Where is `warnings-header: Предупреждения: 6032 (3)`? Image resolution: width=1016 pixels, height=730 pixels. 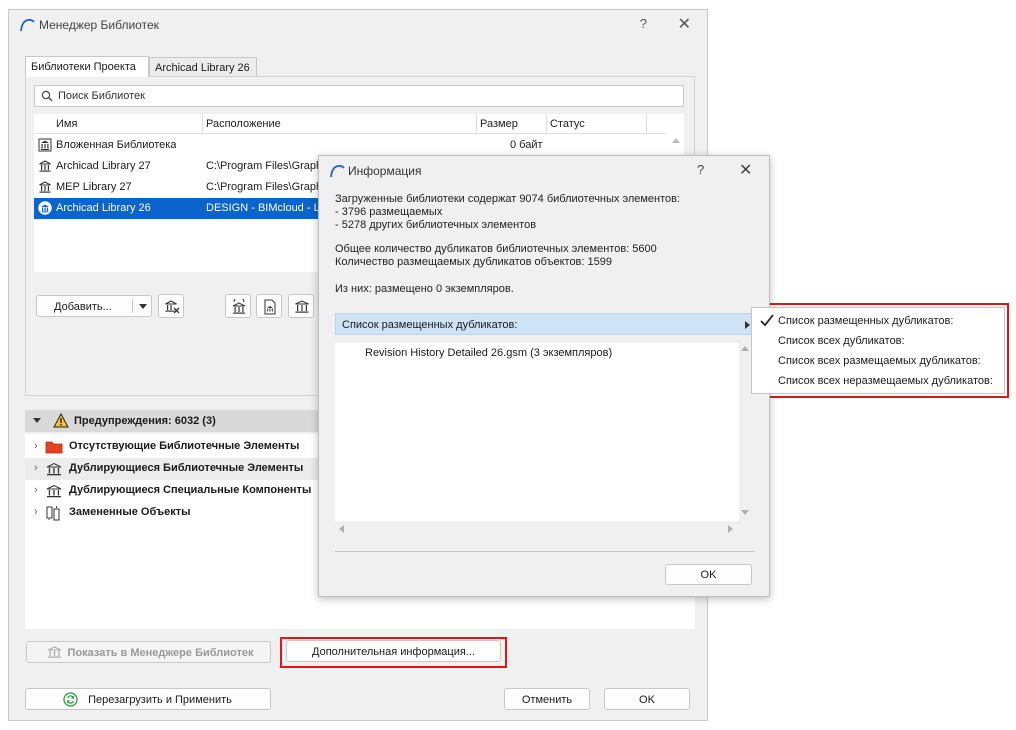
warnings-header: Предупреждения: 6032 (3) is located at coordinates (175, 421).